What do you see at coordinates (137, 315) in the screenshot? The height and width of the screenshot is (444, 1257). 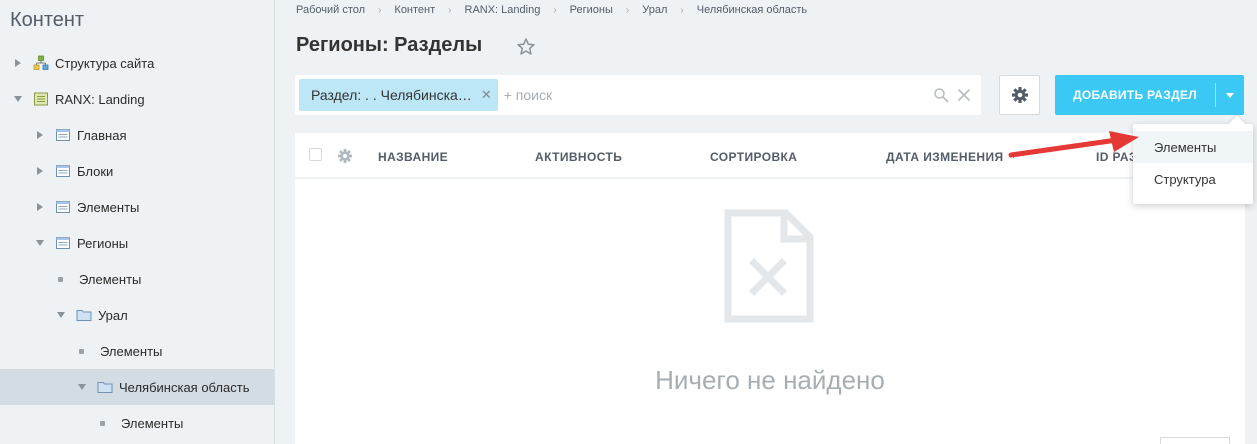 I see `sidebar-item-ural: Урал` at bounding box center [137, 315].